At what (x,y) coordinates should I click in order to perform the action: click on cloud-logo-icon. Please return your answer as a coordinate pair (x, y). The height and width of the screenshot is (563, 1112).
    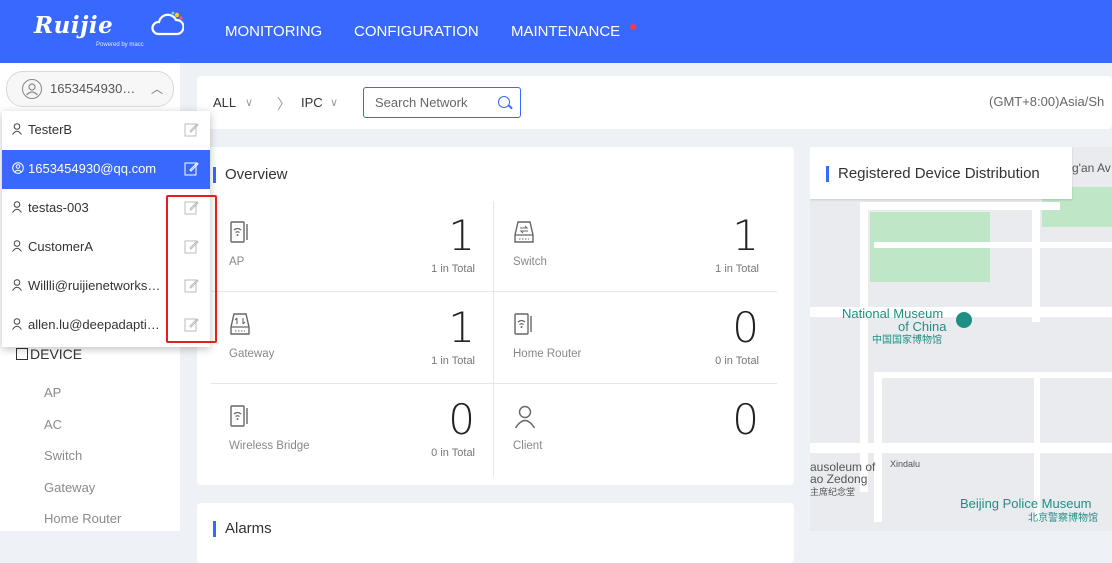
    Looking at the image, I should click on (167, 23).